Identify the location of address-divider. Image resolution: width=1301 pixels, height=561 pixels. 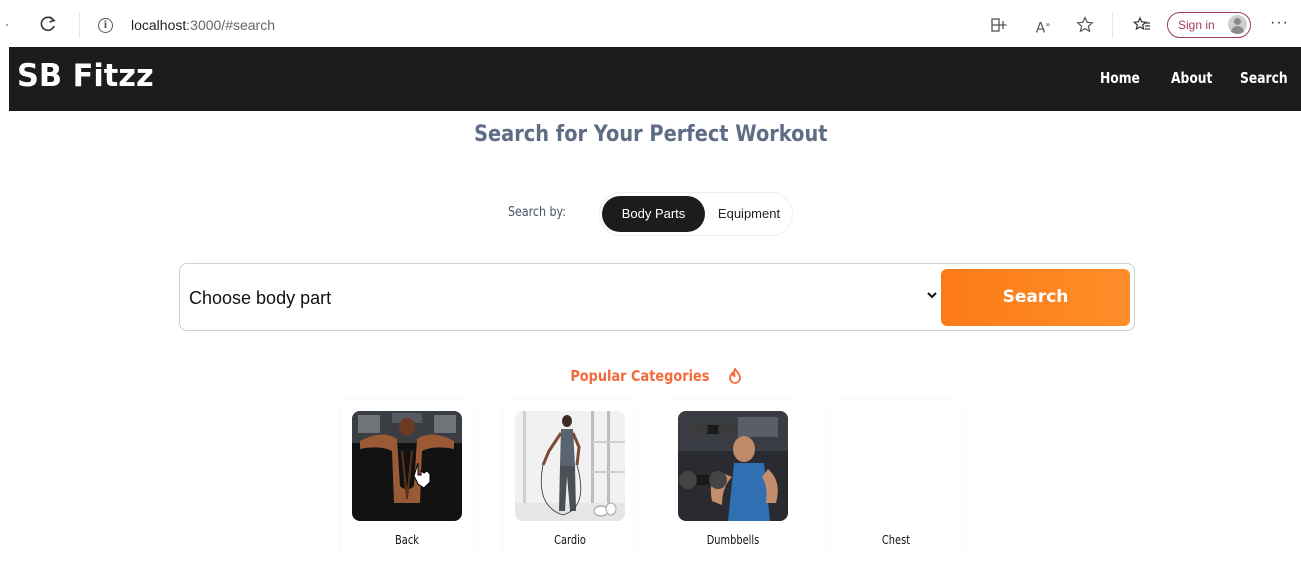
(79, 25).